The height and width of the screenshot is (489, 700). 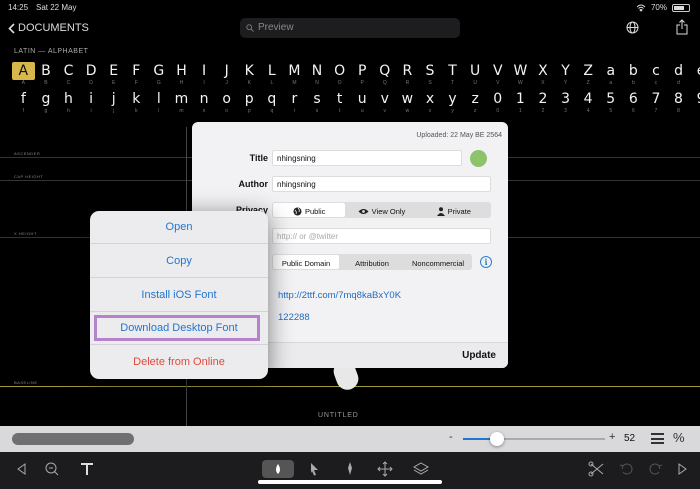 What do you see at coordinates (520, 102) in the screenshot?
I see `glyph-cell: 11` at bounding box center [520, 102].